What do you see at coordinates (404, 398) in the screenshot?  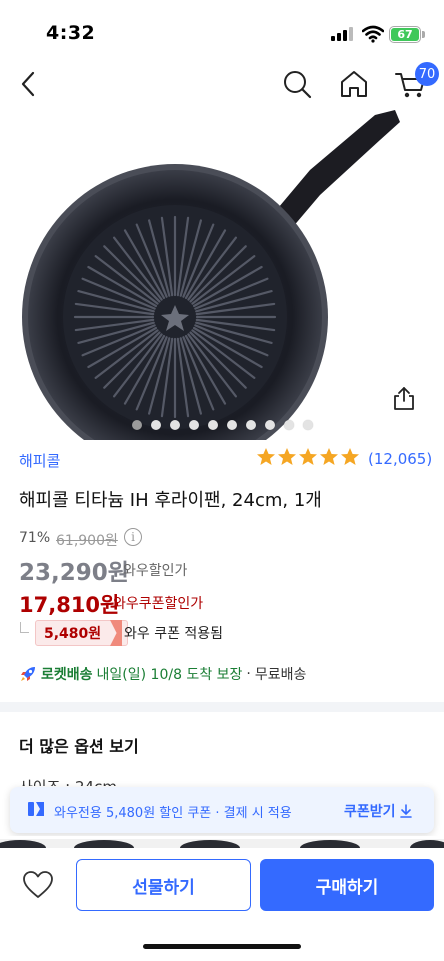 I see `share-icon` at bounding box center [404, 398].